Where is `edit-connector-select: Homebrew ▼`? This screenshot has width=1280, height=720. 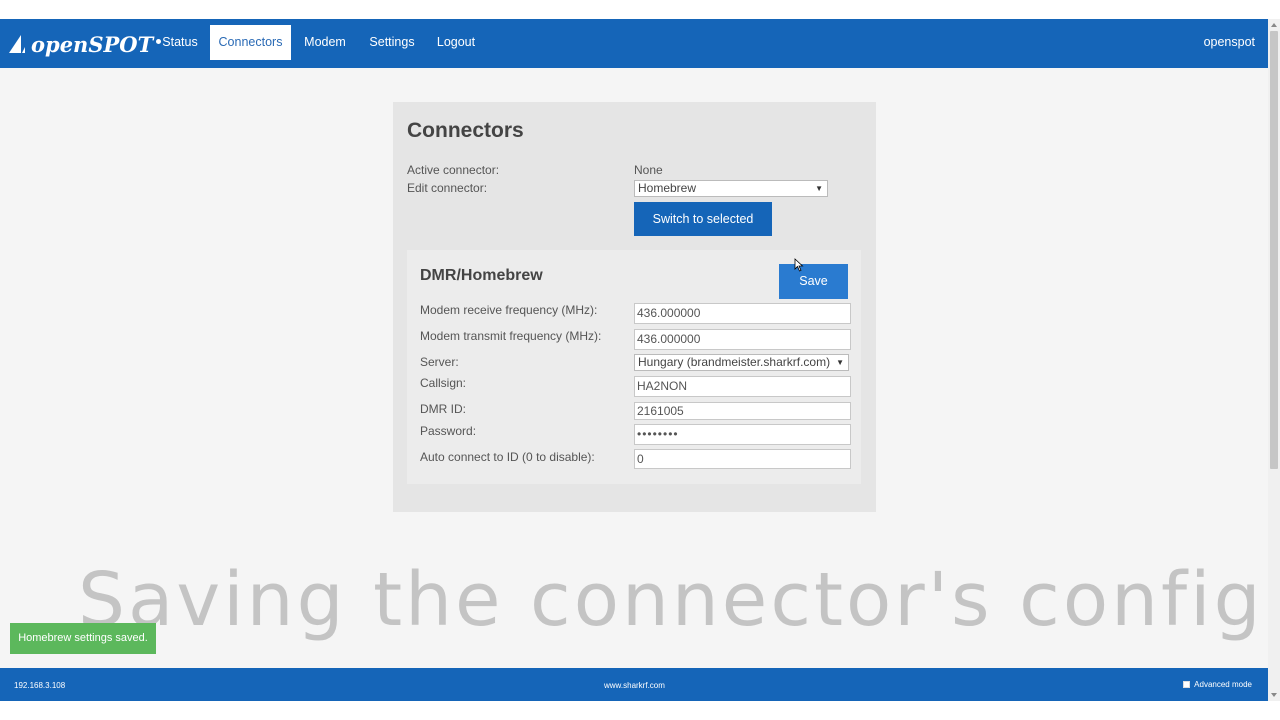 edit-connector-select: Homebrew ▼ is located at coordinates (731, 188).